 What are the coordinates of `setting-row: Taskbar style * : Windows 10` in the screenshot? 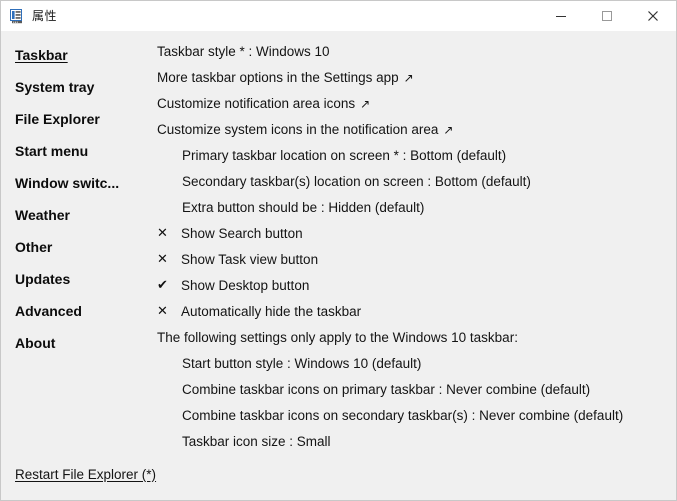 It's located at (413, 52).